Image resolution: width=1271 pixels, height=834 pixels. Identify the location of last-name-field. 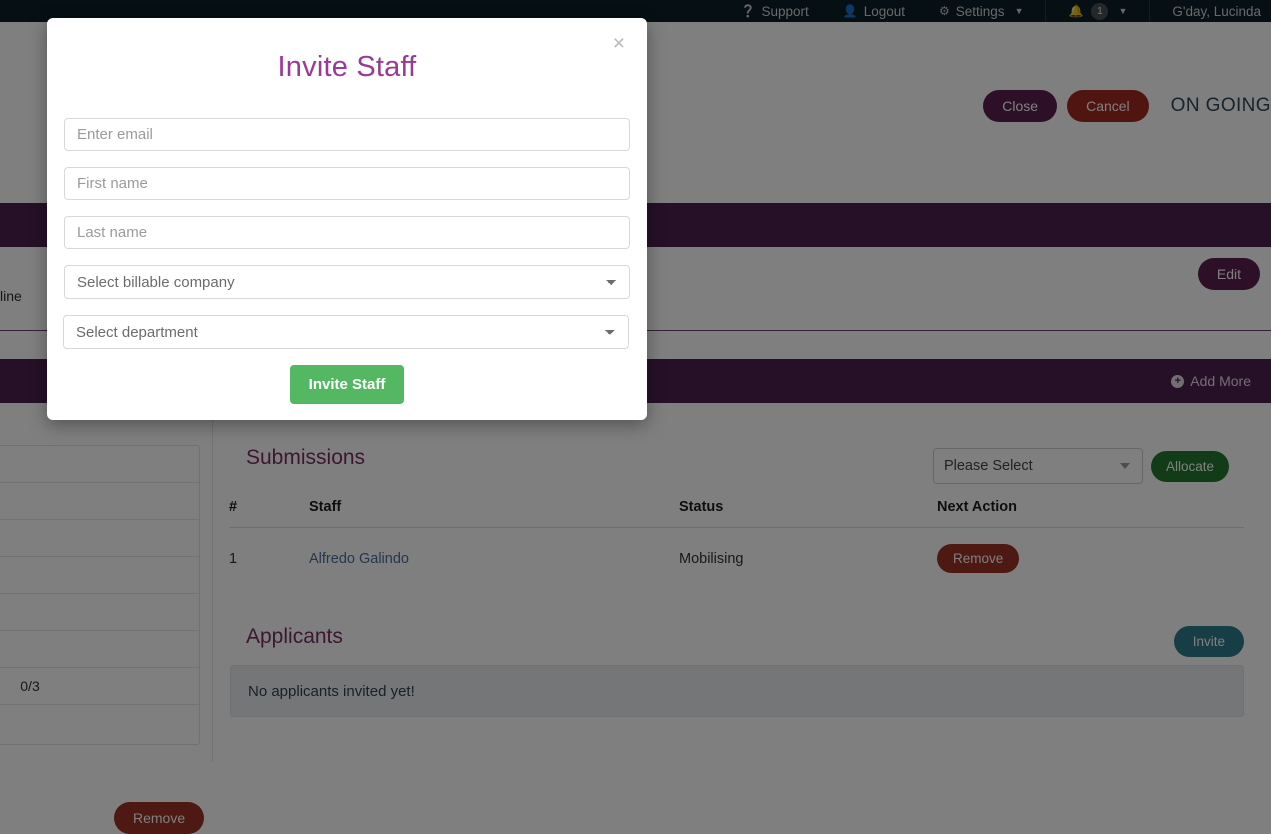
(347, 232).